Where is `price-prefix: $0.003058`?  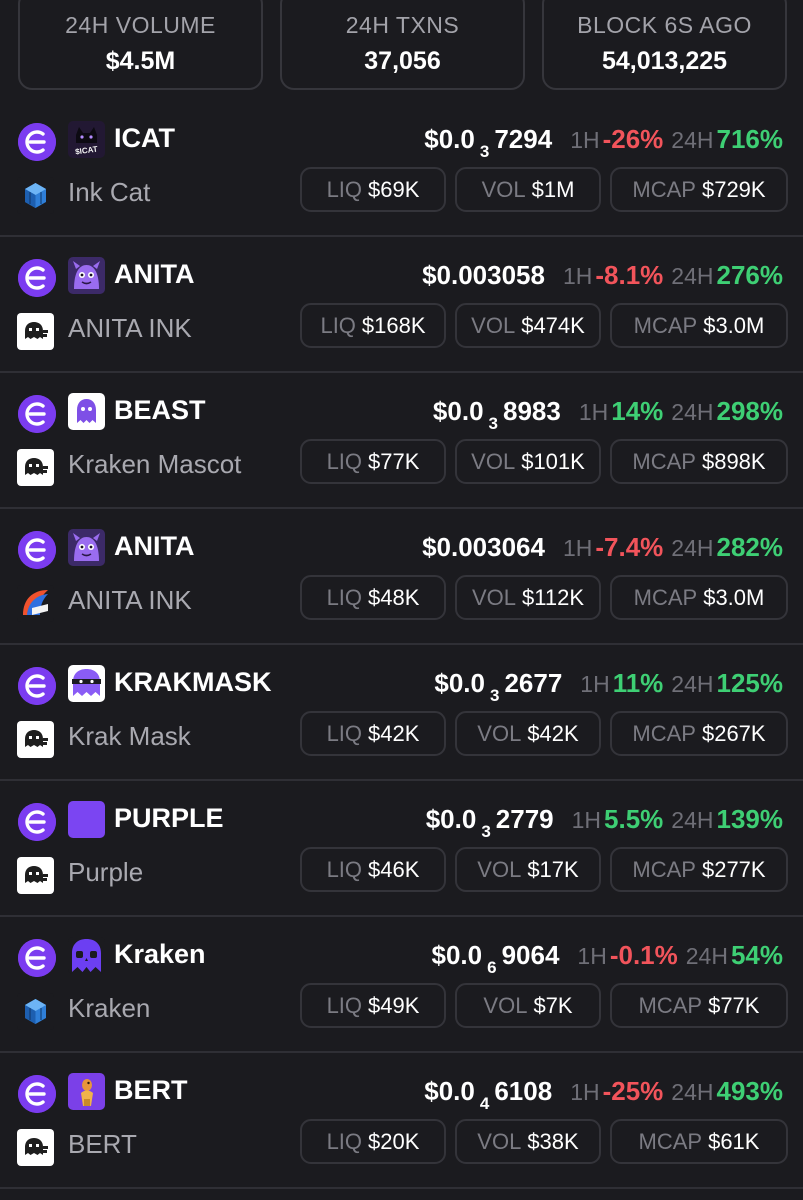 price-prefix: $0.003058 is located at coordinates (483, 275).